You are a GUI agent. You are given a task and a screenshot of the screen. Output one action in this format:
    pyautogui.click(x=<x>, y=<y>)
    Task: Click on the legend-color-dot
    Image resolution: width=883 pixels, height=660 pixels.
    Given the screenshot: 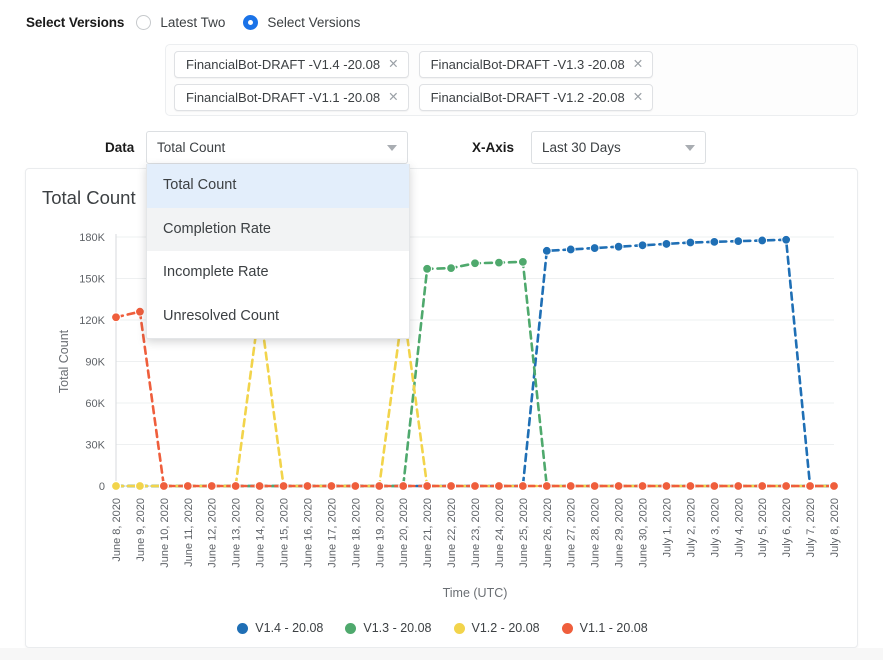 What is the action you would take?
    pyautogui.click(x=459, y=628)
    